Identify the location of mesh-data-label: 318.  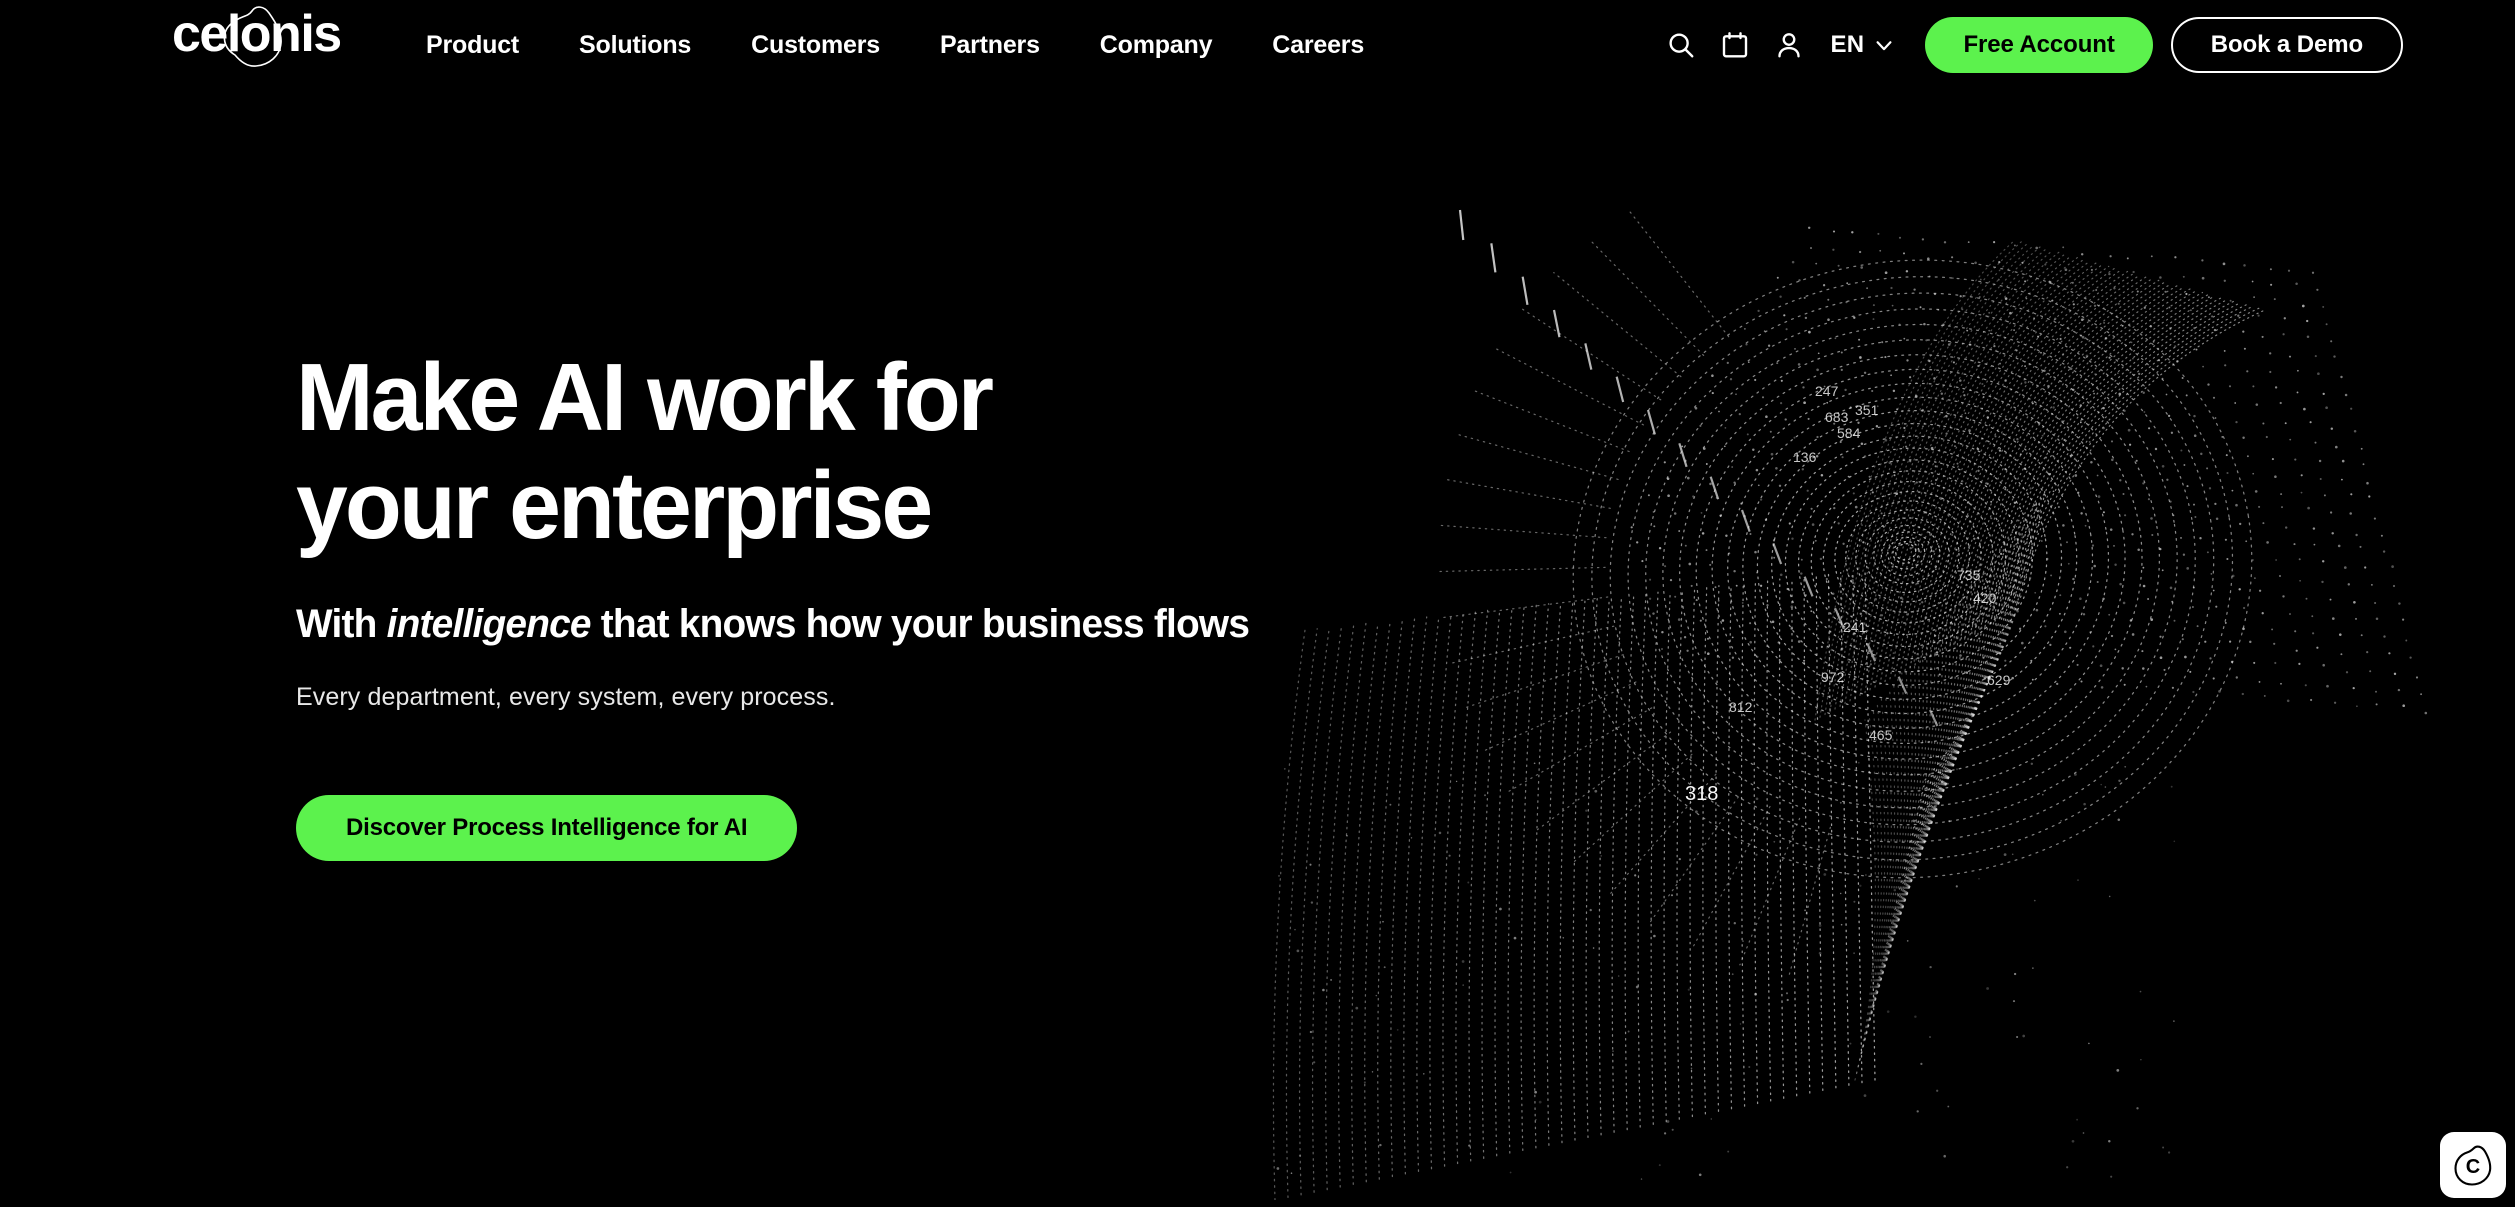
(1701, 794).